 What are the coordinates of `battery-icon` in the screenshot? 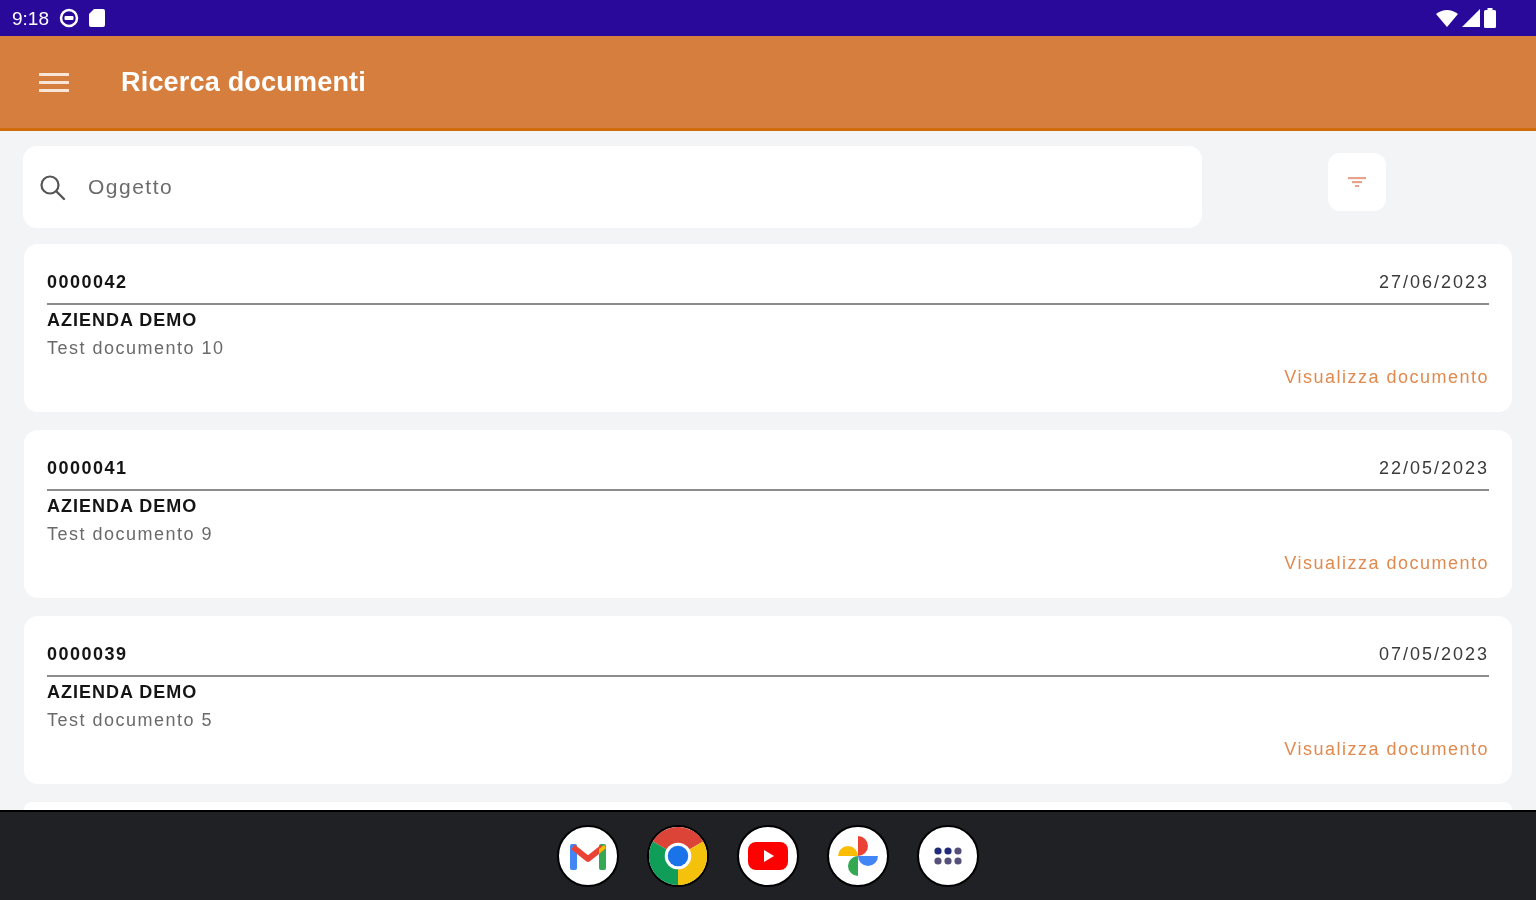 It's located at (1490, 18).